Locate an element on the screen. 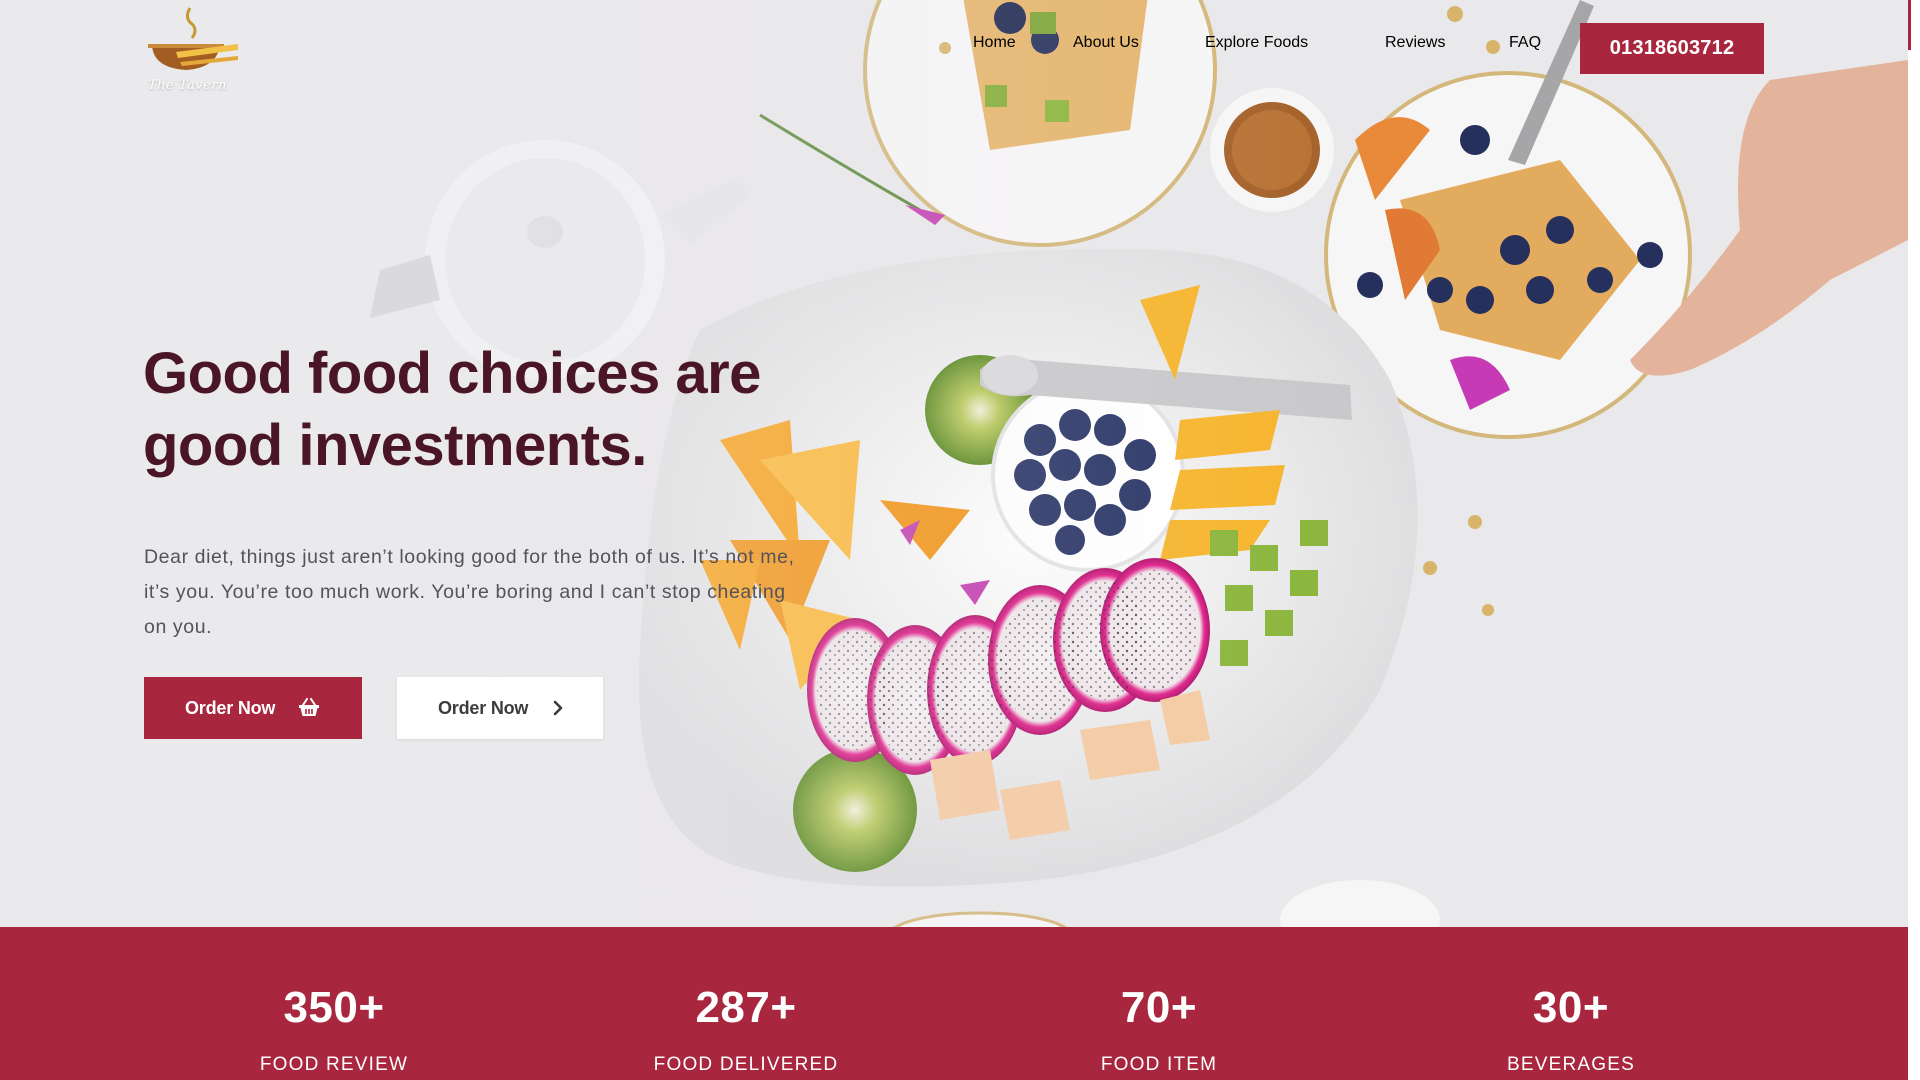  nav-explore-foods: Explore Foods is located at coordinates (1256, 43).